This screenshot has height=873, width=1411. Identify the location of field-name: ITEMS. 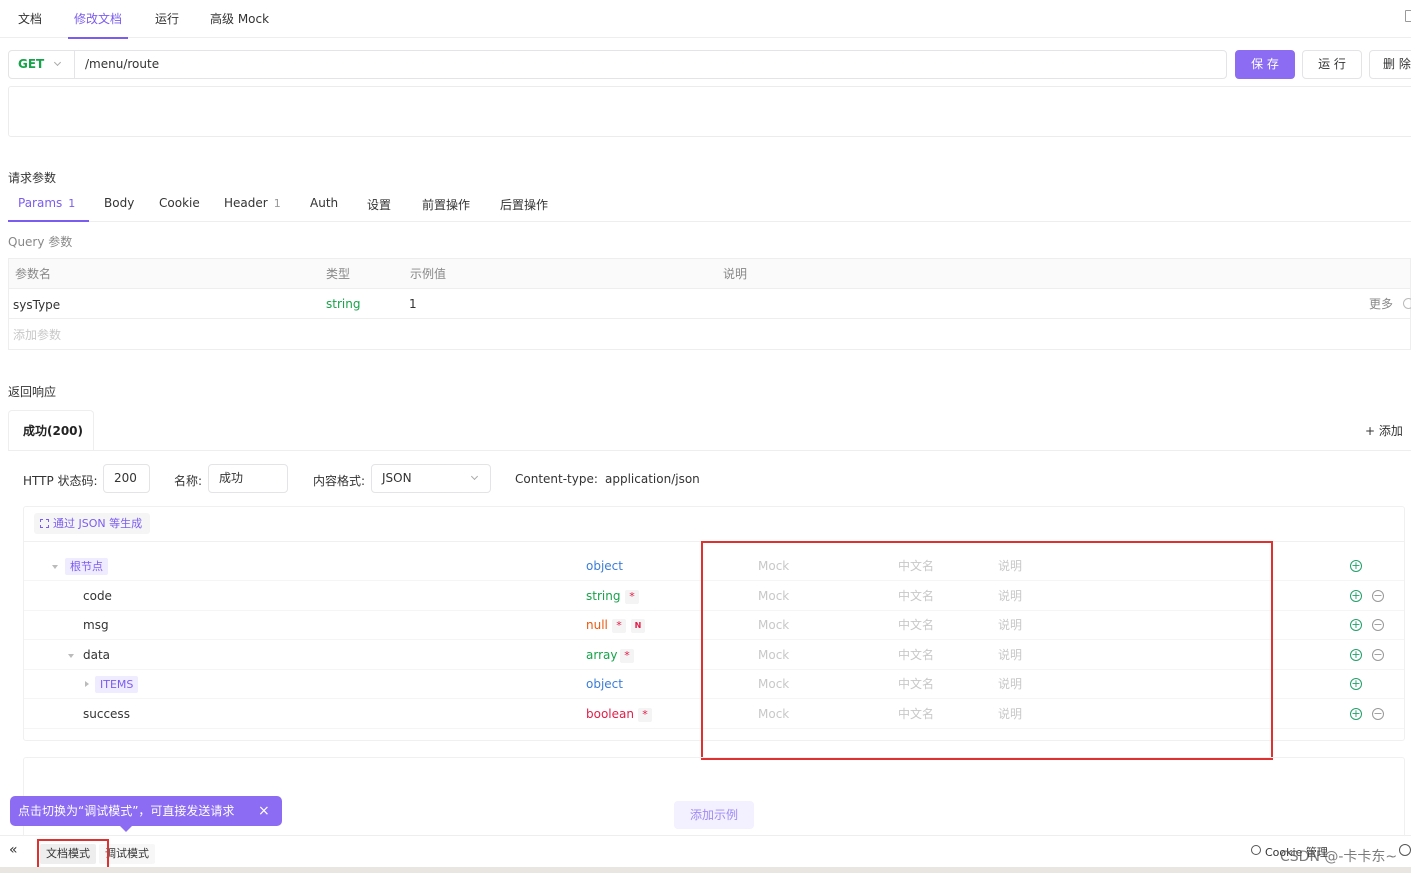
(117, 684).